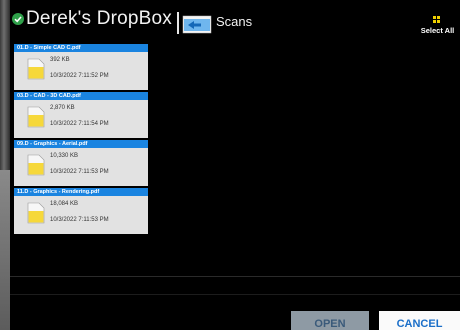 Image resolution: width=460 pixels, height=330 pixels. I want to click on select-all-button: Select All, so click(437, 29).